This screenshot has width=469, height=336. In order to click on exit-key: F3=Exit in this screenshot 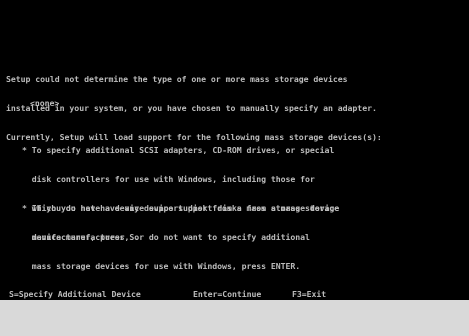, I will do `click(309, 294)`.